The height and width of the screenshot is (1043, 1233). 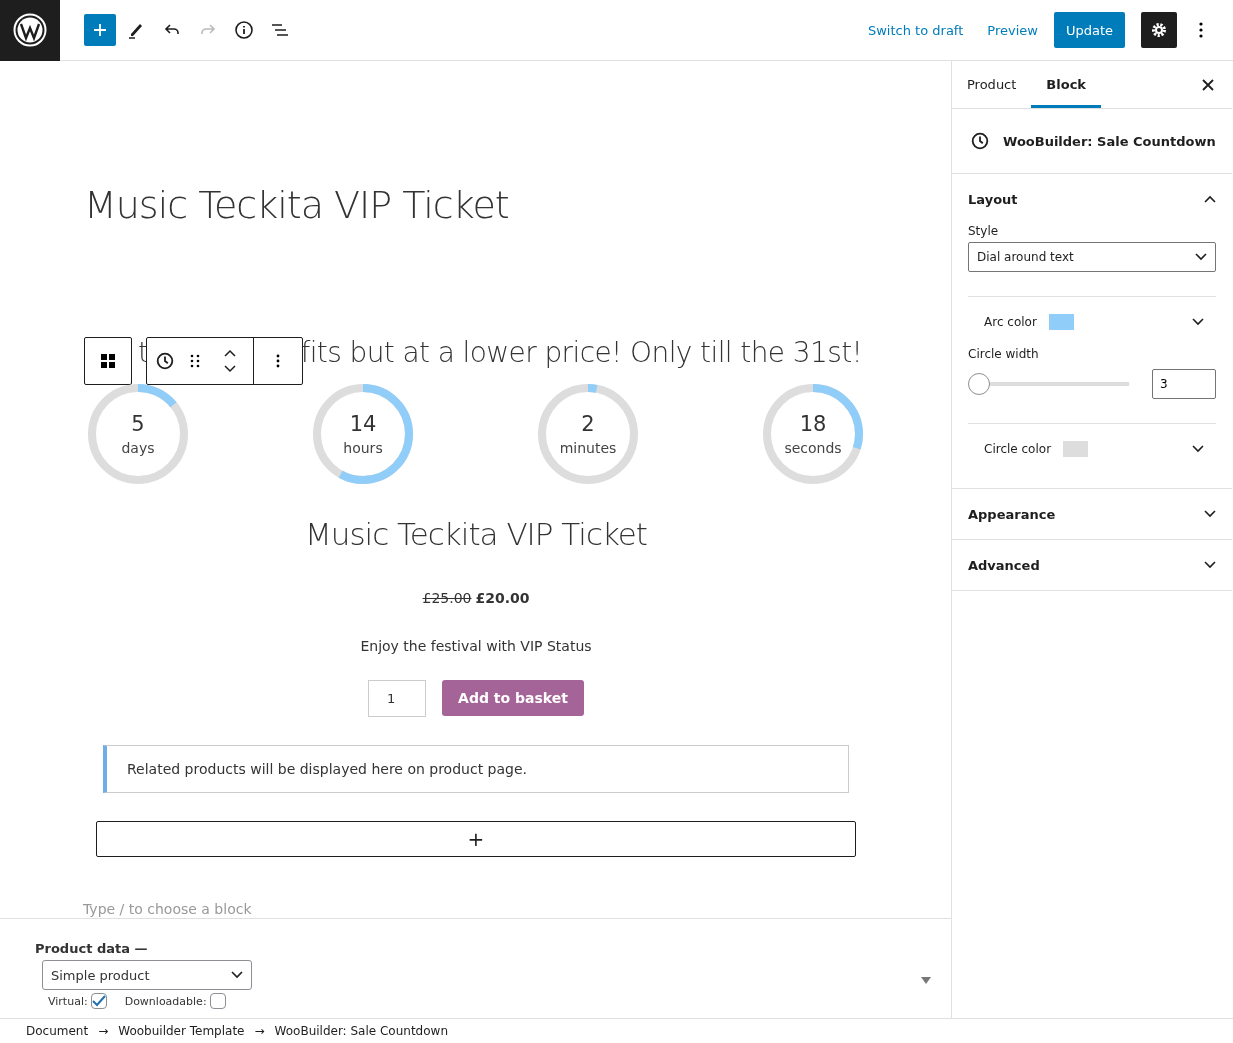 What do you see at coordinates (476, 534) in the screenshot?
I see `product-title: Music Teckita VIP Ticket` at bounding box center [476, 534].